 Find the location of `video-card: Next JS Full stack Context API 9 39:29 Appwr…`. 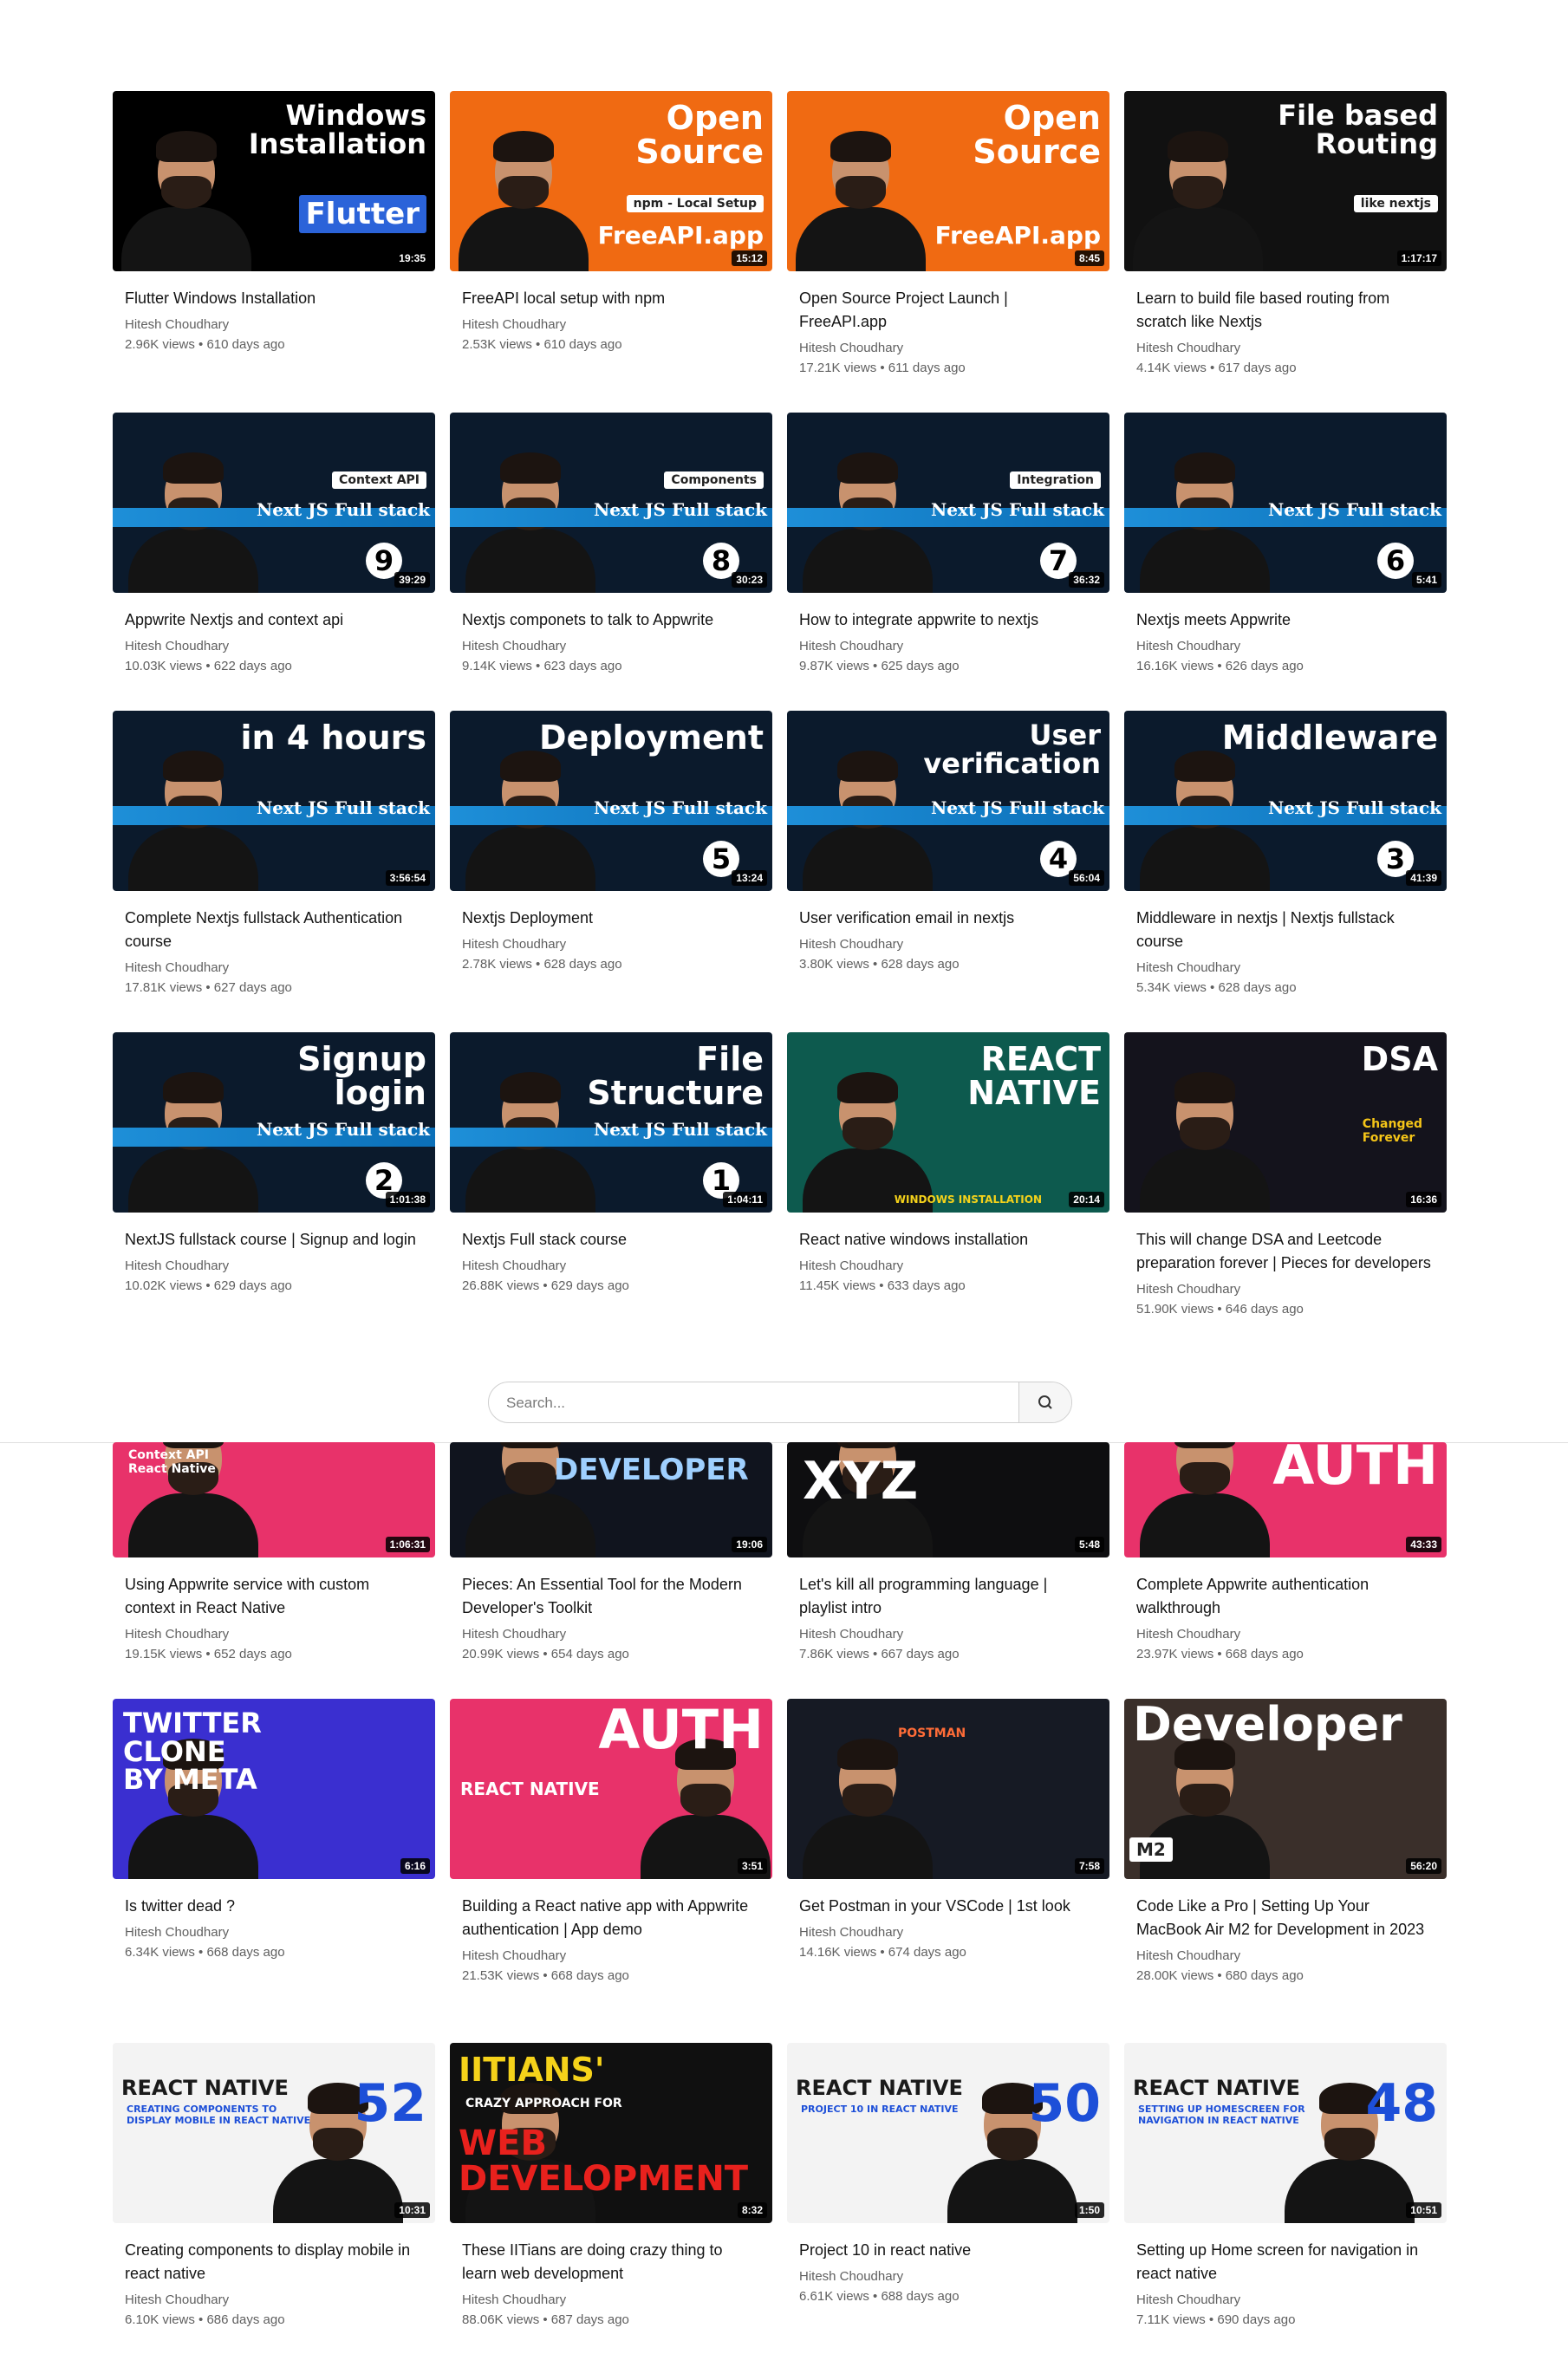

video-card: Next JS Full stack Context API 9 39:29 Appwr… is located at coordinates (274, 543).